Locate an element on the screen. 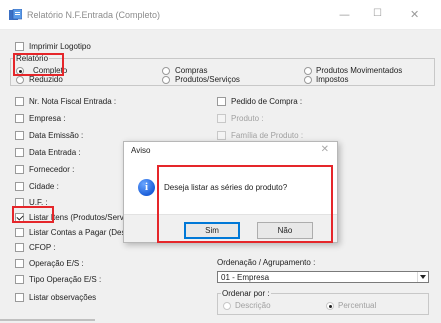  radio-percentual-label: Percentual is located at coordinates (357, 305).